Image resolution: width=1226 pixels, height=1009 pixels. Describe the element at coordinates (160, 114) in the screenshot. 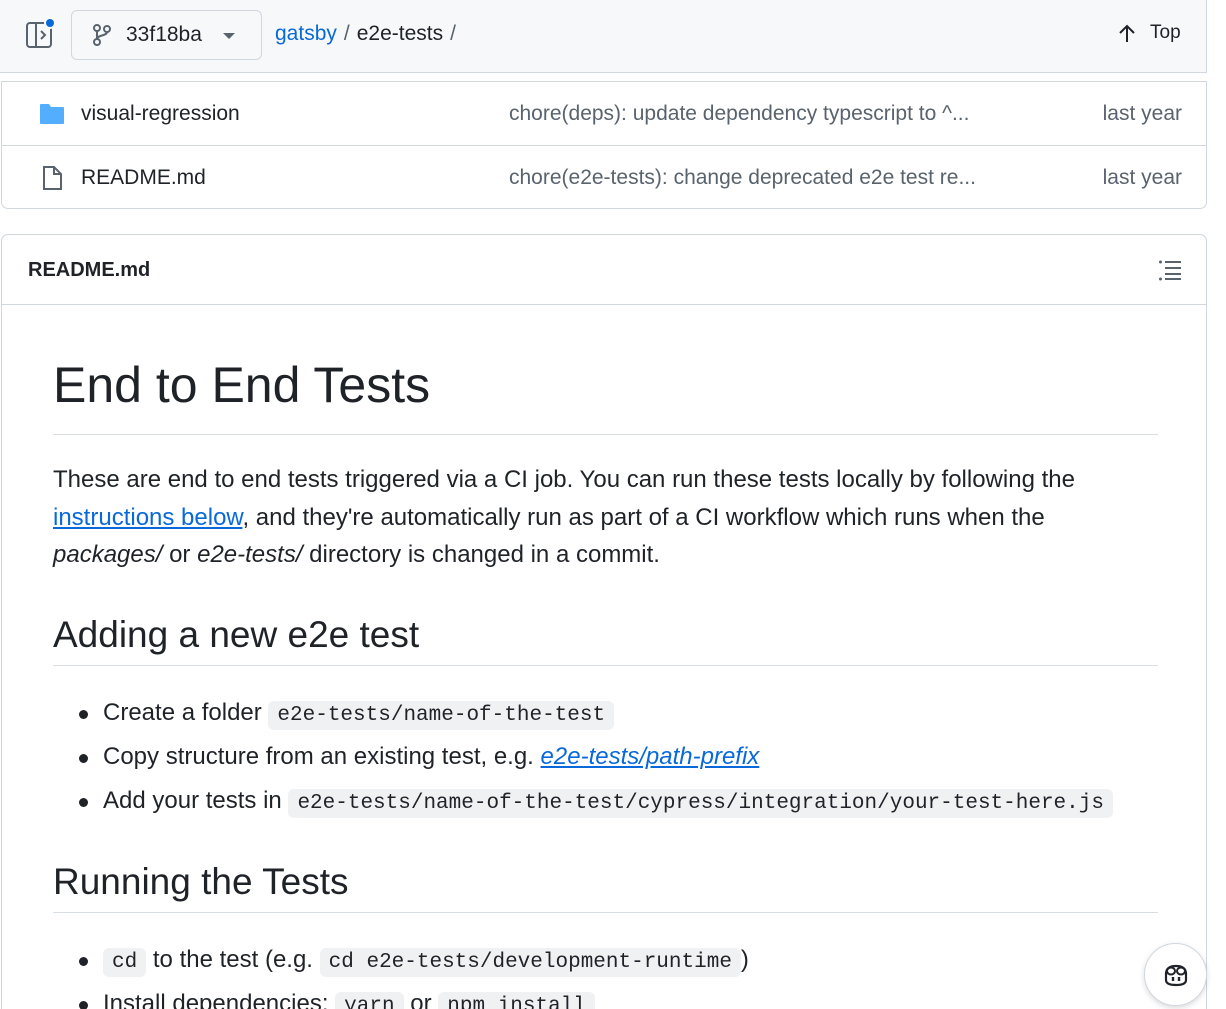

I see `file-name-link: visual-regression` at that location.